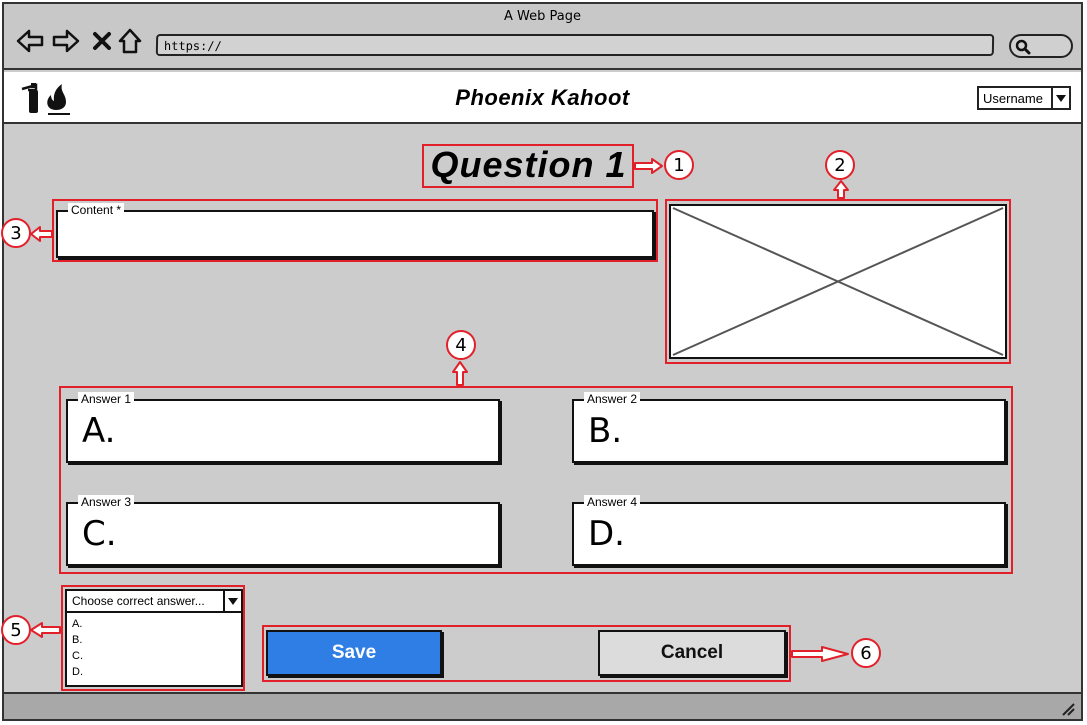 Image resolution: width=1087 pixels, height=725 pixels. I want to click on annotation-marker-6: 6, so click(866, 653).